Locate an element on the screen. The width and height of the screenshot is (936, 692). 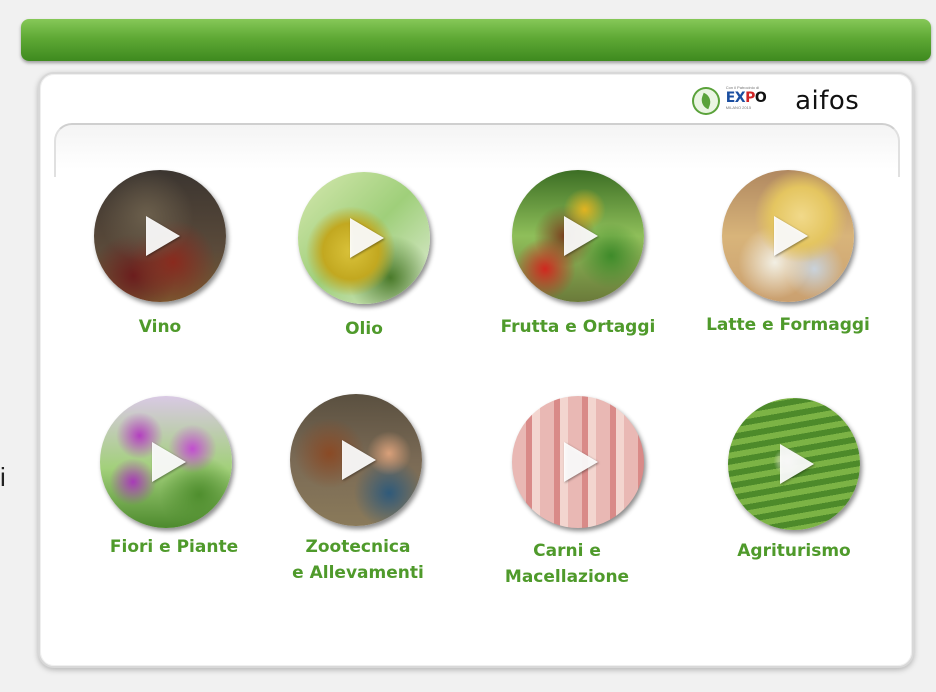
tile-label: Frutta e Ortaggi is located at coordinates (578, 327).